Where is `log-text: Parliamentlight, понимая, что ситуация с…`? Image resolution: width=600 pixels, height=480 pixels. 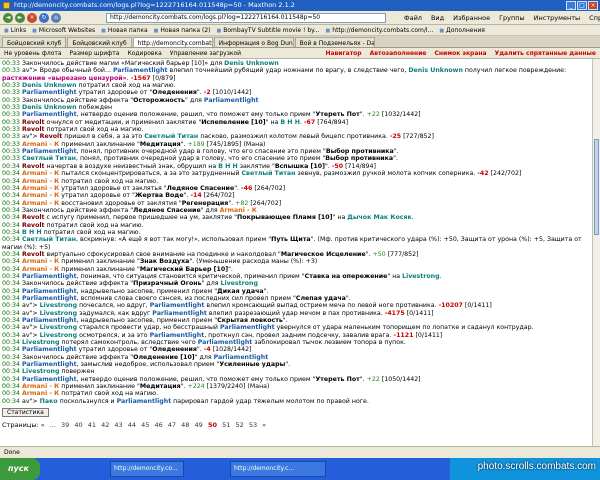 log-text: Parliamentlight, понимая, что ситуация с… is located at coordinates (232, 276).